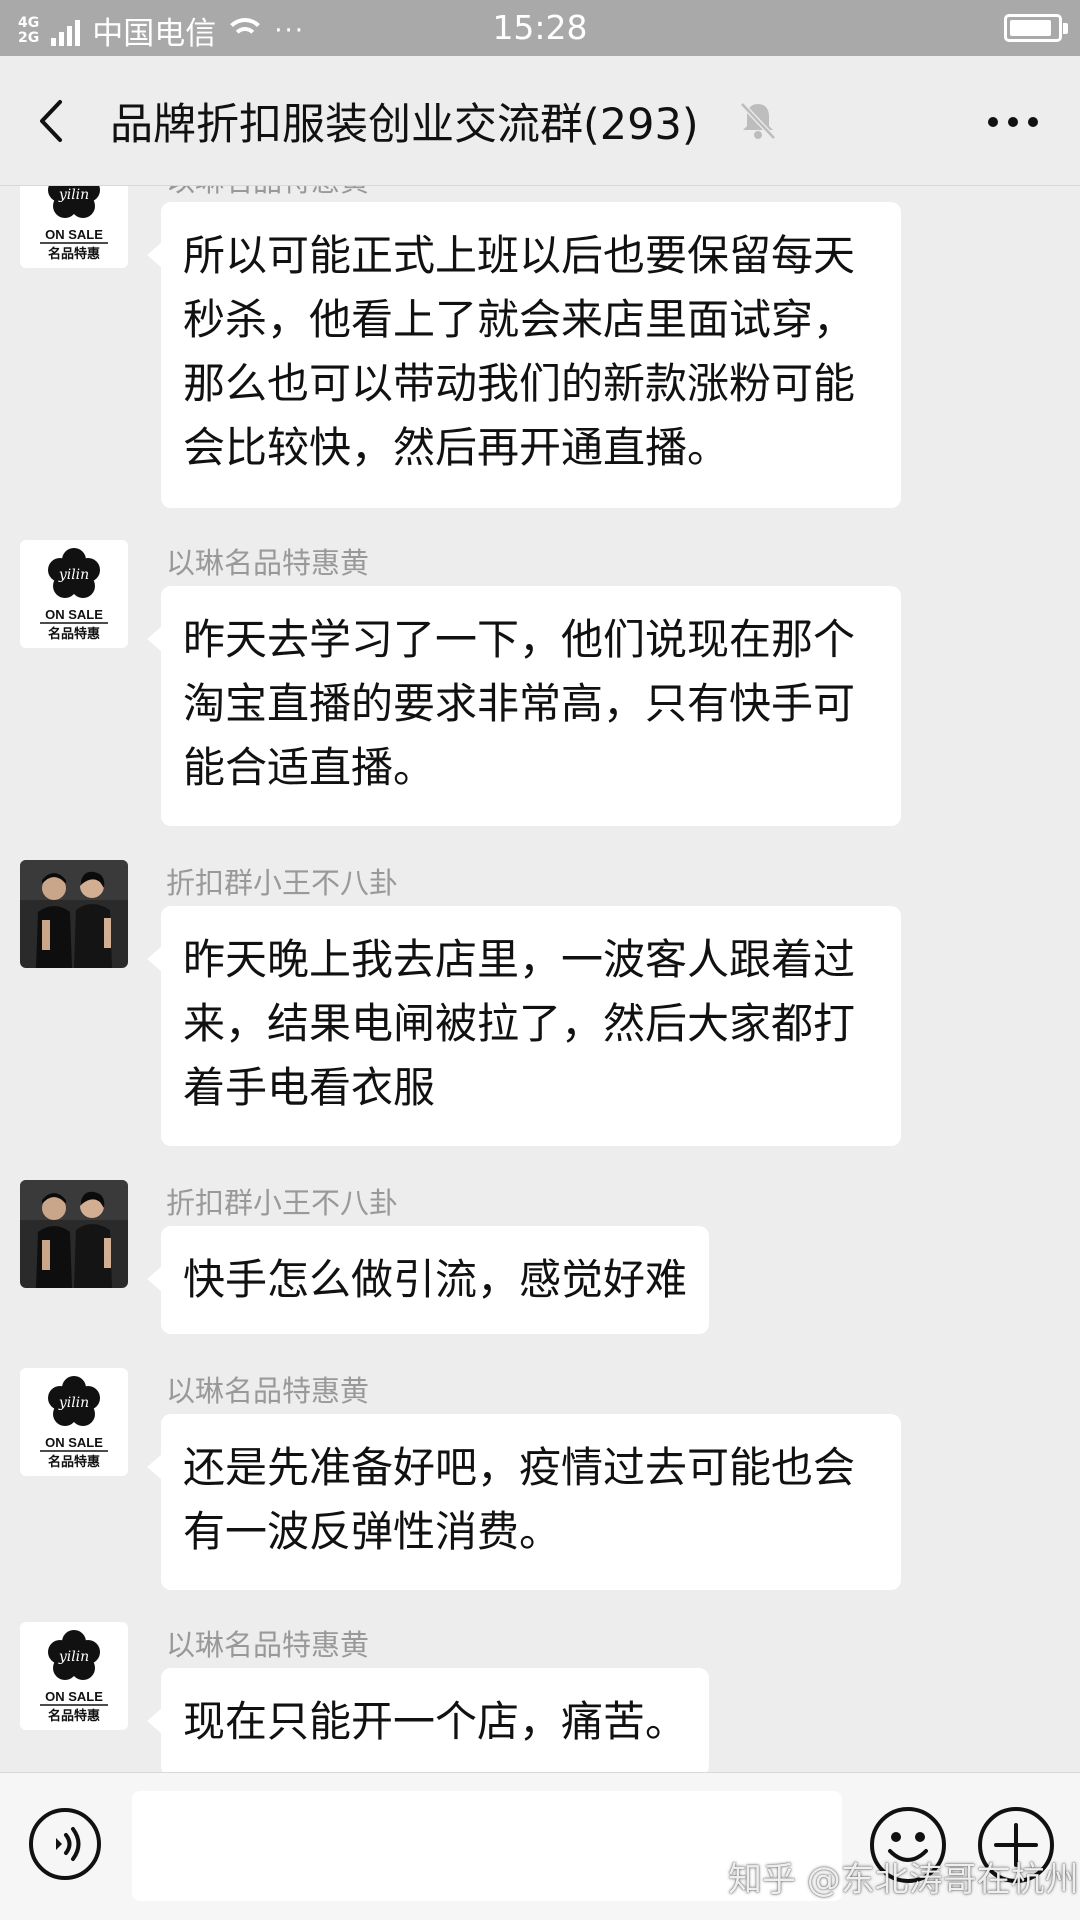 The height and width of the screenshot is (1920, 1080). I want to click on voice-icon, so click(65, 1844).